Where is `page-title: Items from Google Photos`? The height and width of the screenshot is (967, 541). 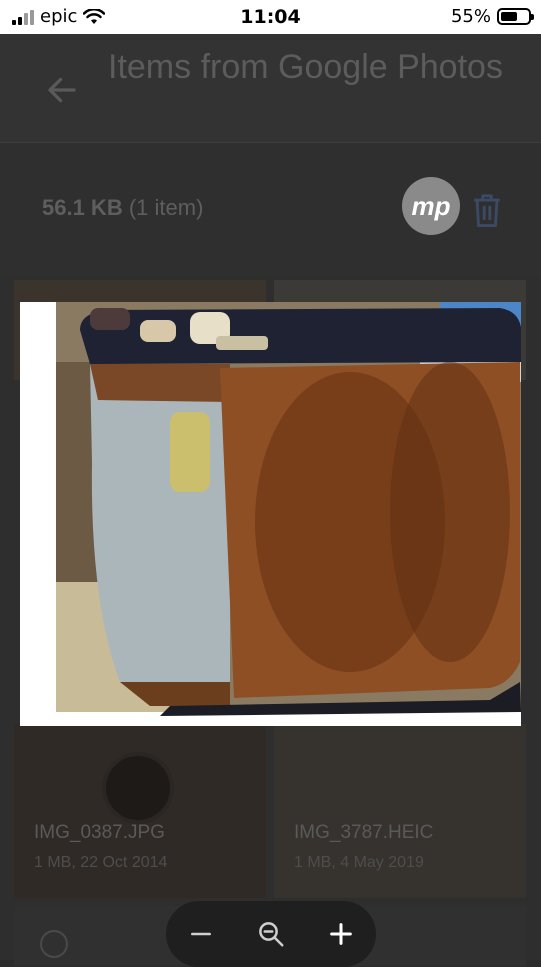 page-title: Items from Google Photos is located at coordinates (305, 67).